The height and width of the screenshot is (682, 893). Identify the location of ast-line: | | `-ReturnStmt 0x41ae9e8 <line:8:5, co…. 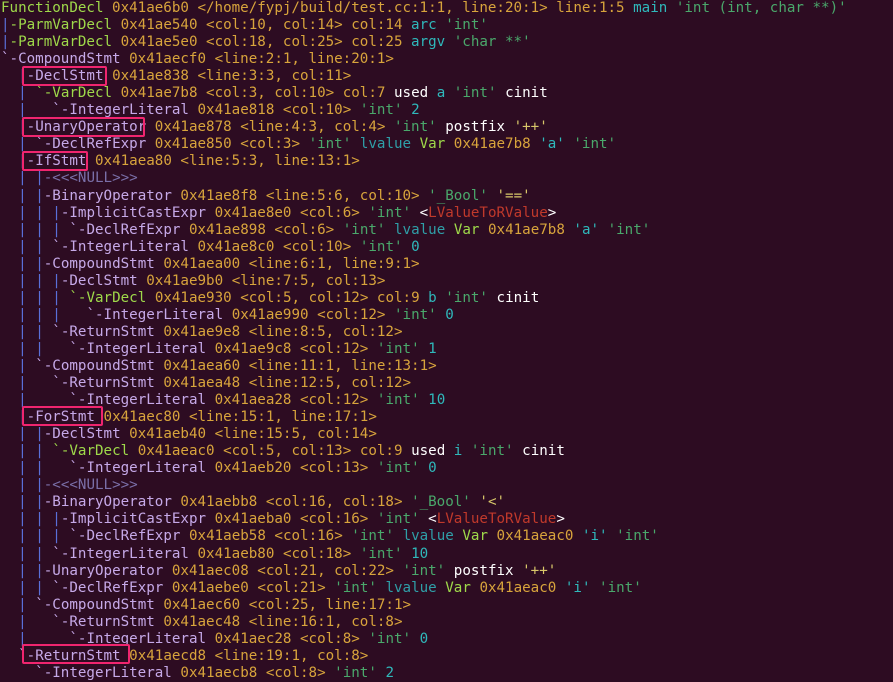
(446, 332).